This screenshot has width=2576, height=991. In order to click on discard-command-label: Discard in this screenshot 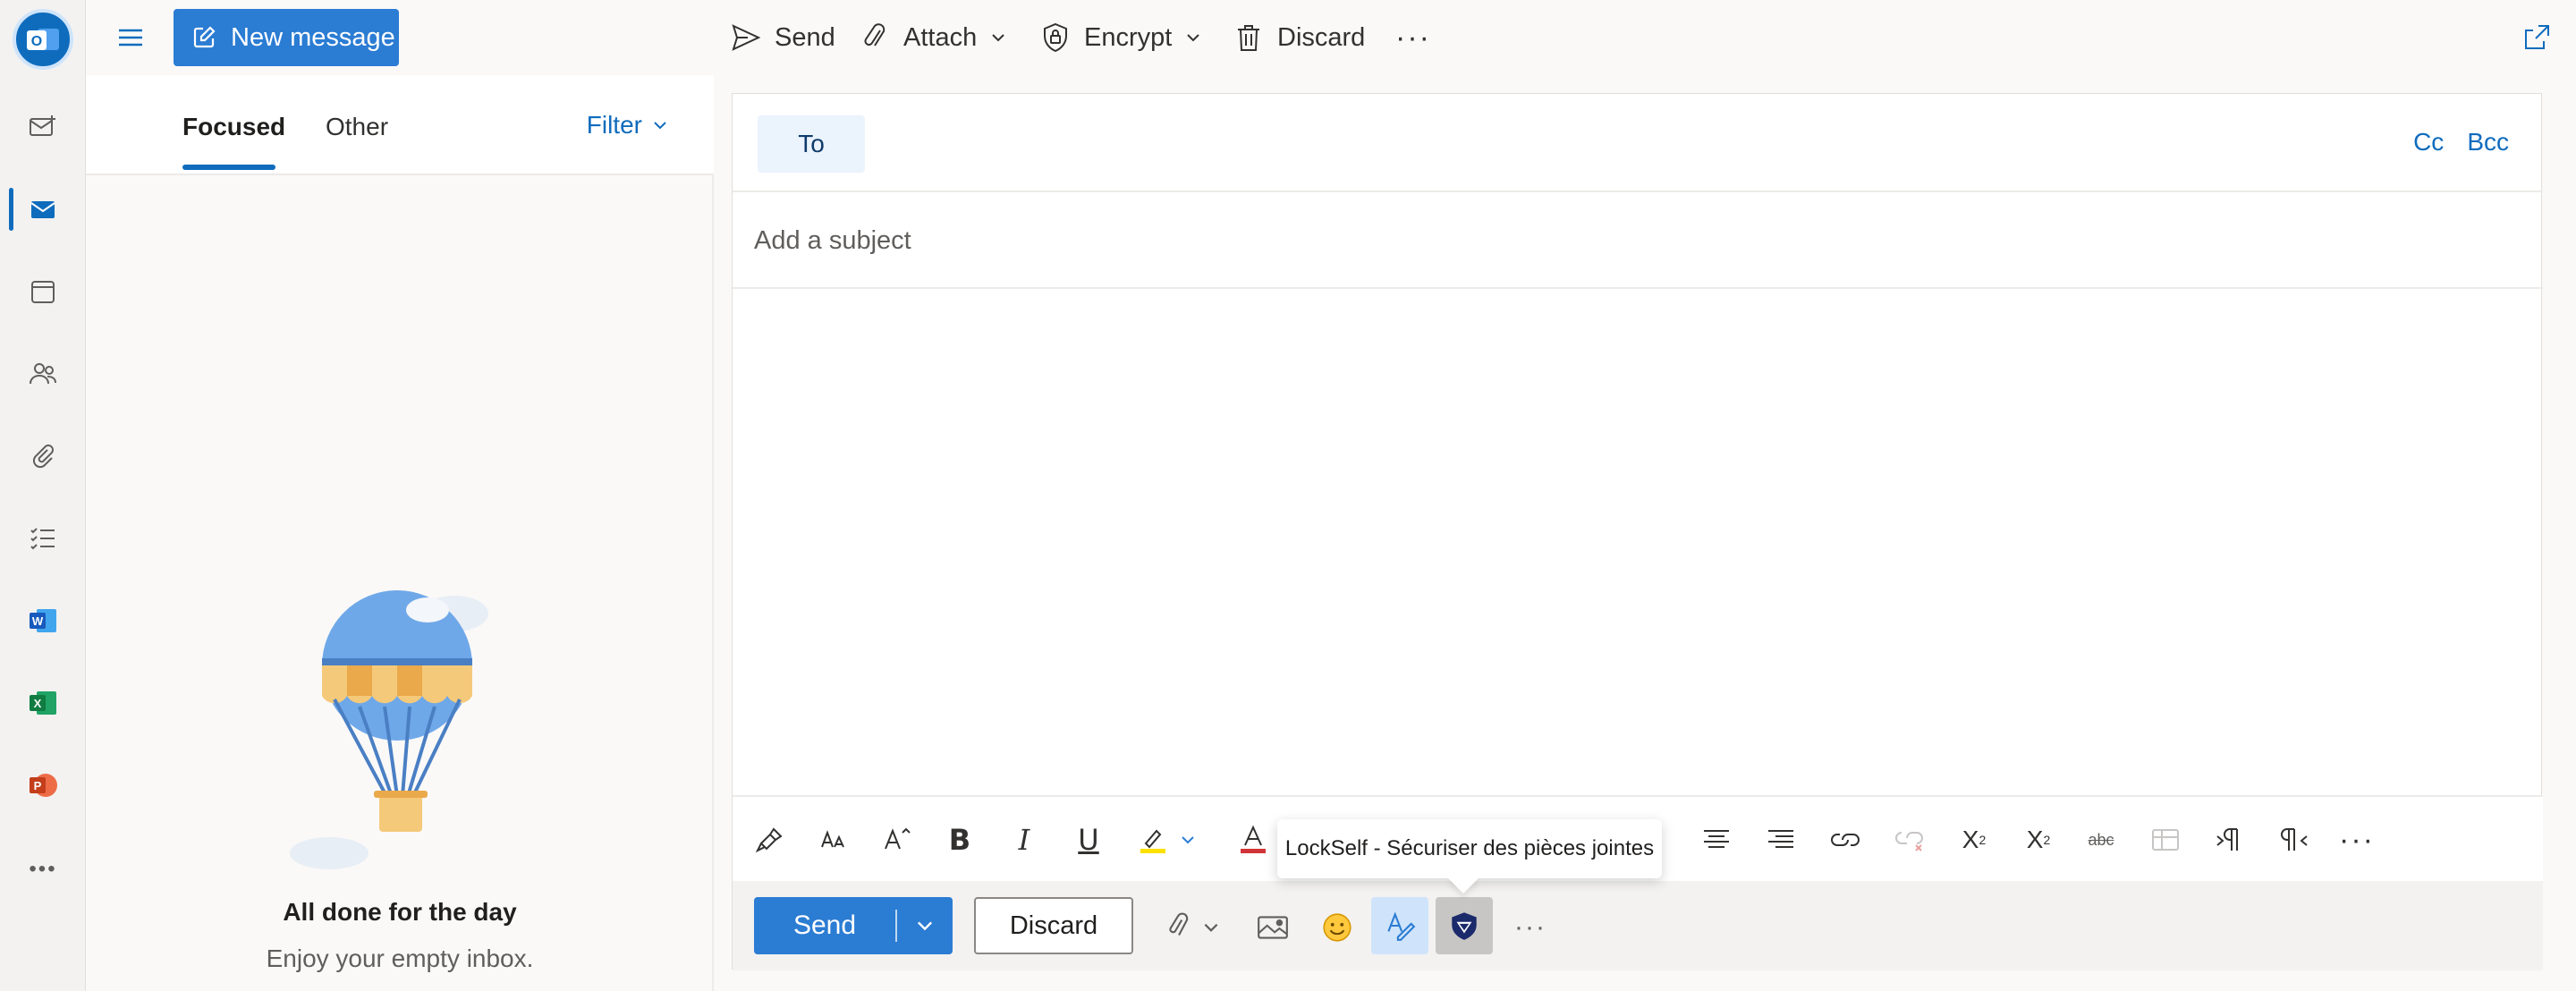, I will do `click(1321, 37)`.